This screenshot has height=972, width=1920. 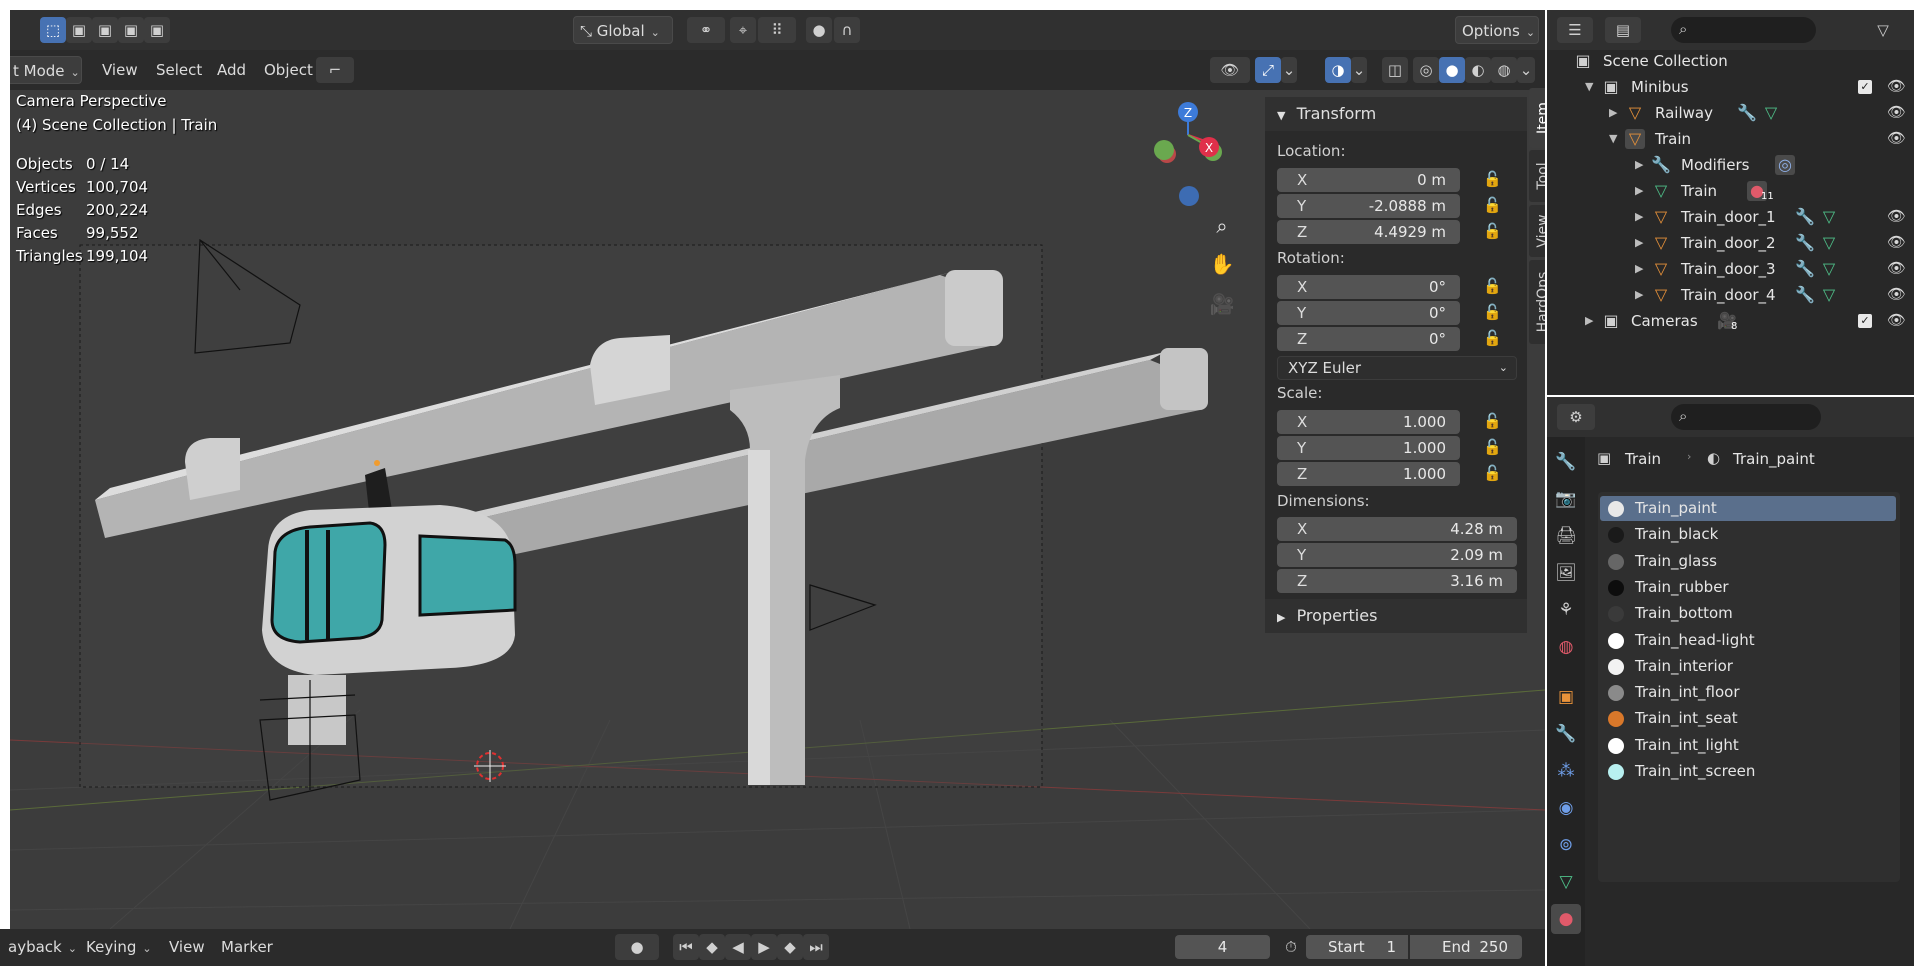 I want to click on options-dropdown: Options ⌄, so click(x=1497, y=30).